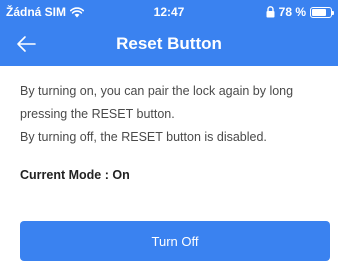 The height and width of the screenshot is (261, 338). I want to click on turn-off-button-label: Turn Off, so click(175, 241).